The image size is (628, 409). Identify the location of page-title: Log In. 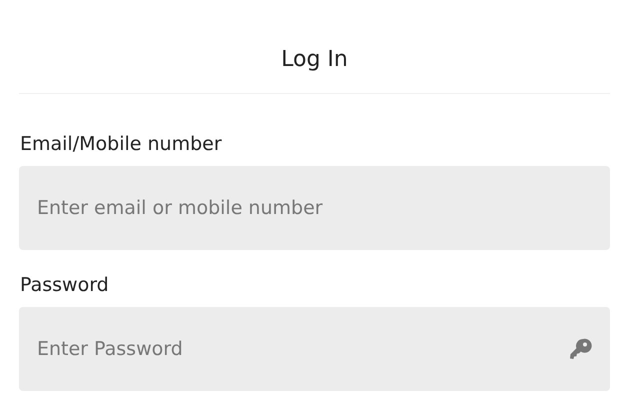
(314, 60).